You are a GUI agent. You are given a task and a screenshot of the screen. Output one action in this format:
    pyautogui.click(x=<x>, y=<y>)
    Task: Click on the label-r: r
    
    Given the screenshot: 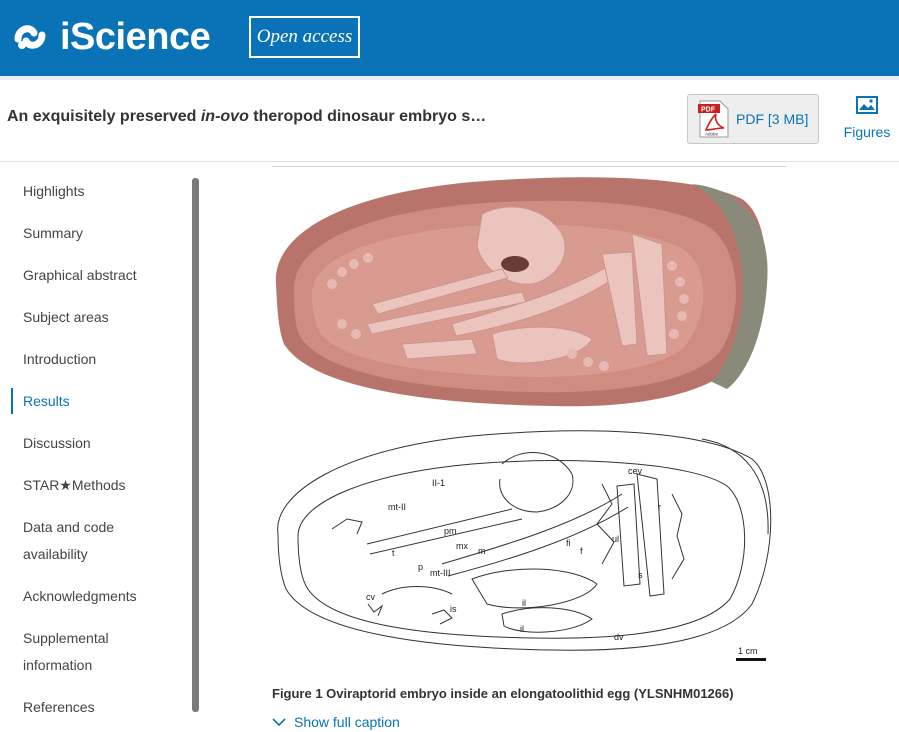 What is the action you would take?
    pyautogui.click(x=659, y=507)
    